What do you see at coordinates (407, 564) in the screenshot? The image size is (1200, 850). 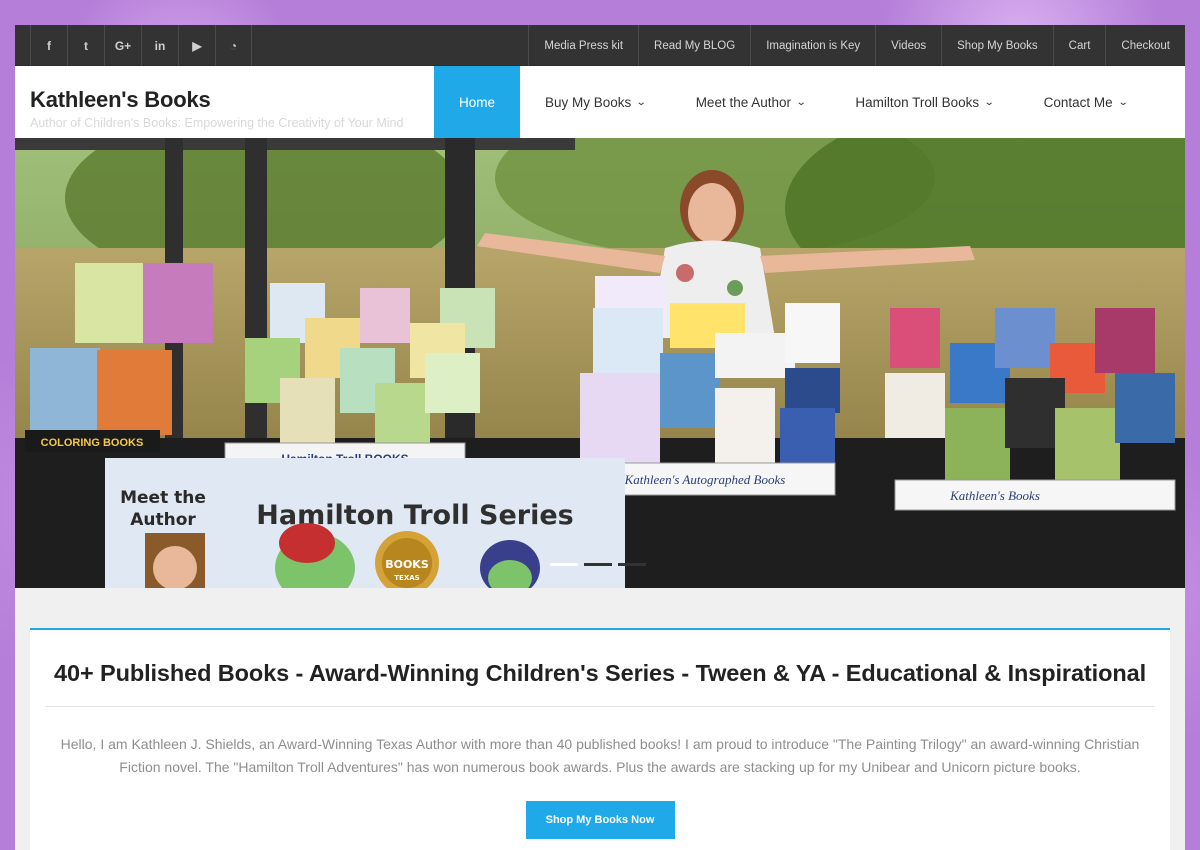 I see `seal-books-text: BOOKS` at bounding box center [407, 564].